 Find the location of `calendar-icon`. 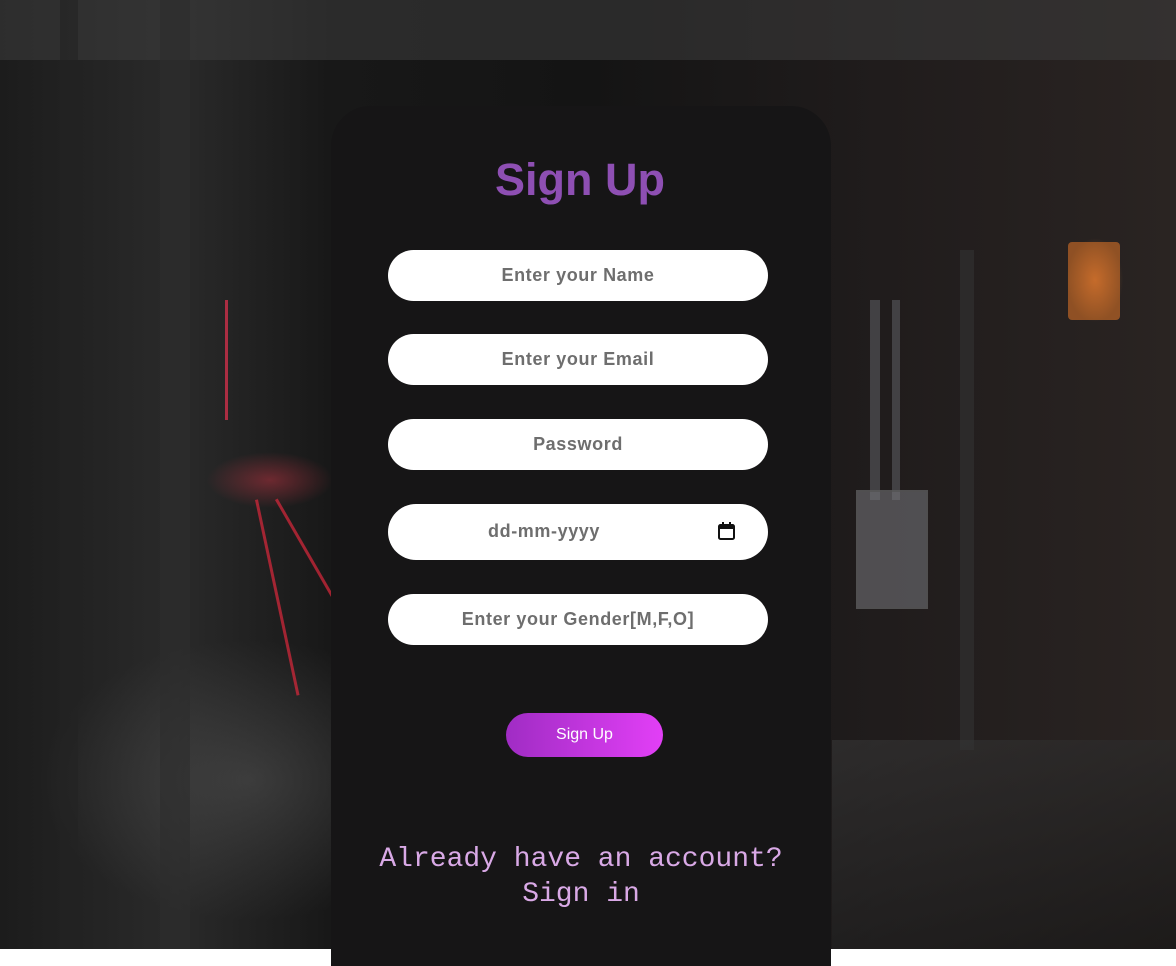

calendar-icon is located at coordinates (726, 531).